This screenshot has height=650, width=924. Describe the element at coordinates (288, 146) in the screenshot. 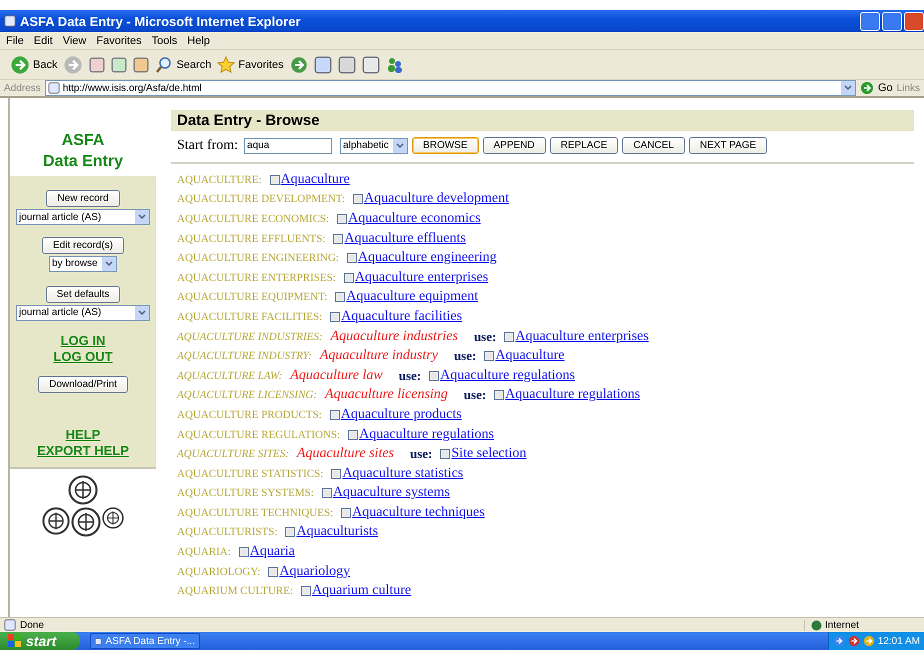

I see `start-from-field: aqua` at that location.